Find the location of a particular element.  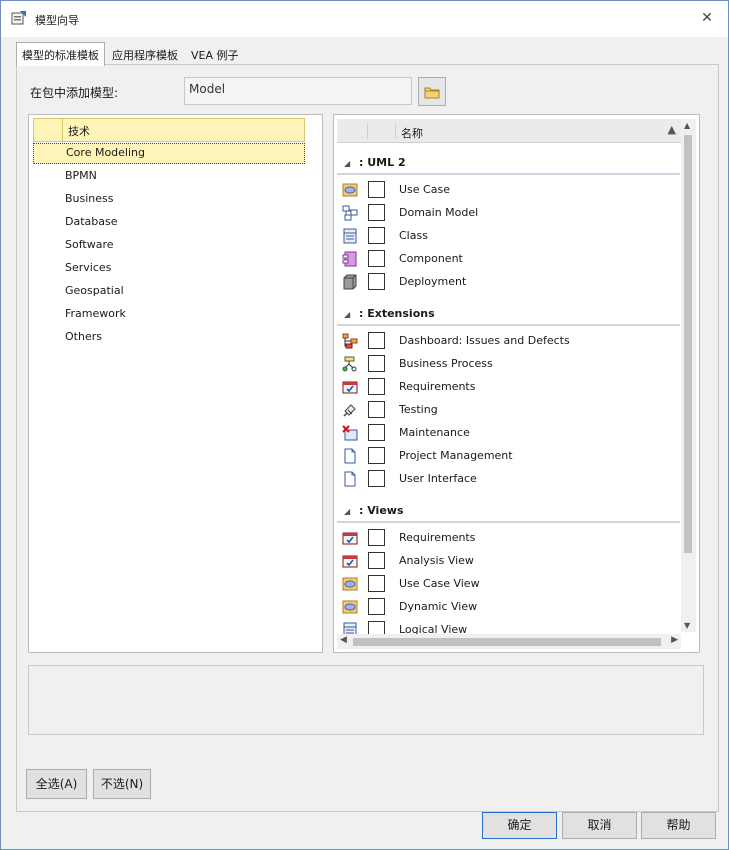

vertical-scrollbar: ▲ ▼ is located at coordinates (688, 375).